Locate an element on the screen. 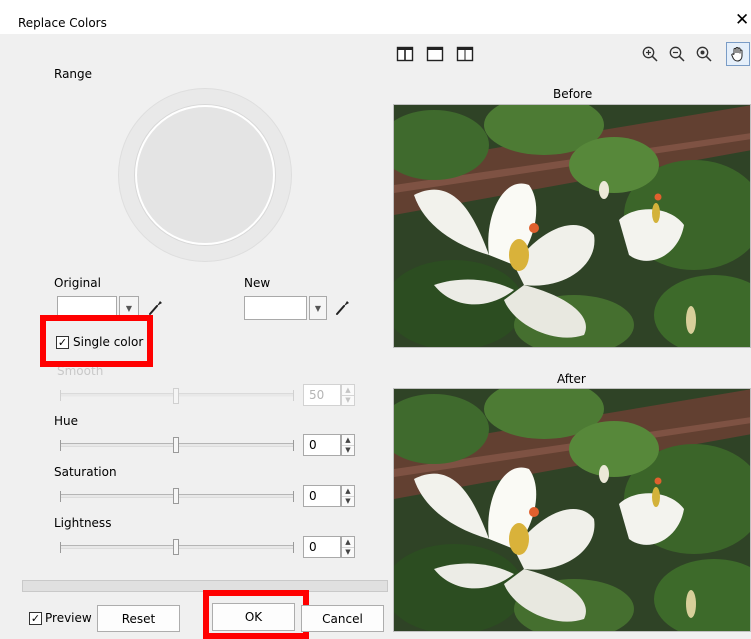 The width and height of the screenshot is (751, 639). zoom-out-icon is located at coordinates (677, 54).